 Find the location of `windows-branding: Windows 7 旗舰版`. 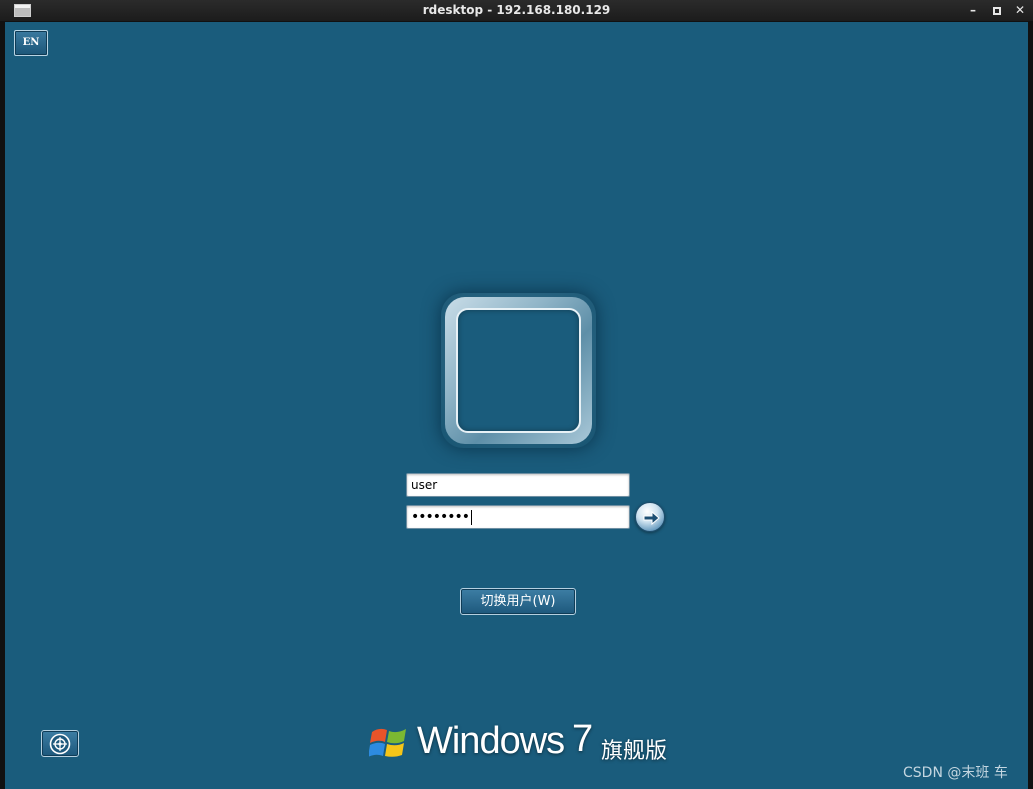

windows-branding: Windows 7 旗舰版 is located at coordinates (529, 743).